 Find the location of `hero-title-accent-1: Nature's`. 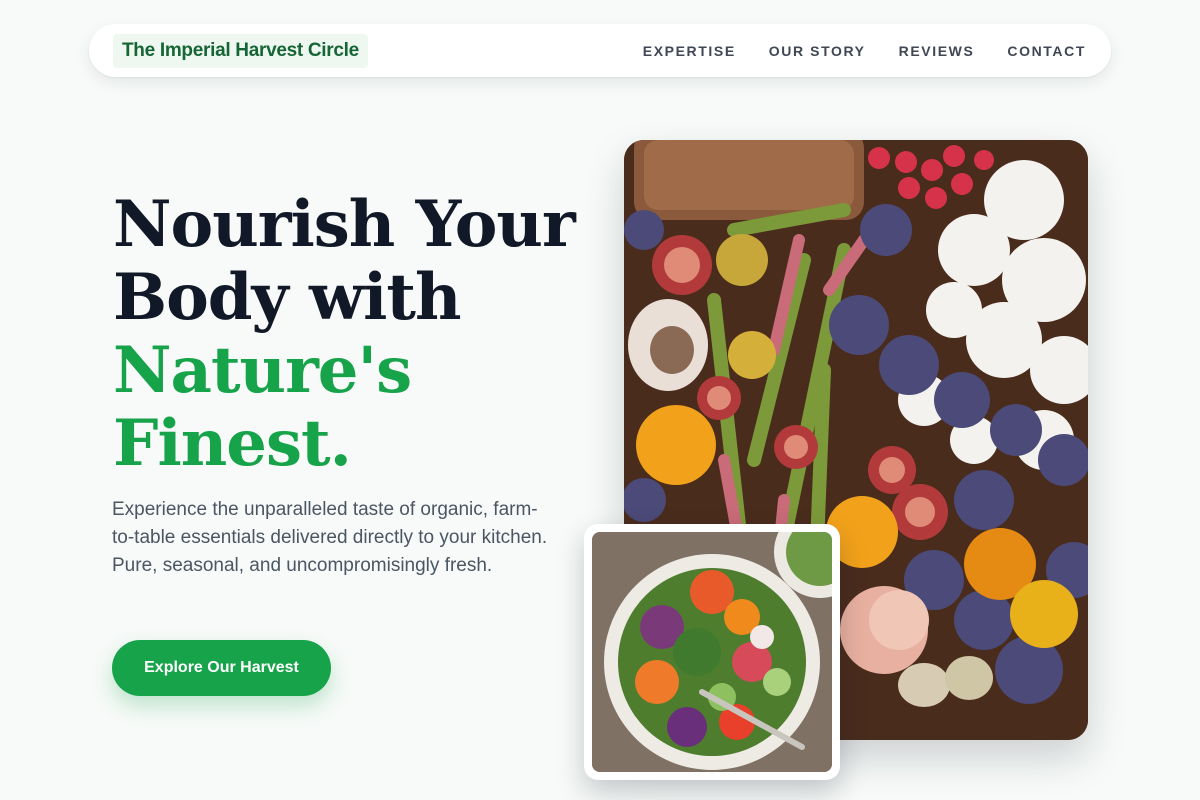

hero-title-accent-1: Nature's is located at coordinates (262, 370).